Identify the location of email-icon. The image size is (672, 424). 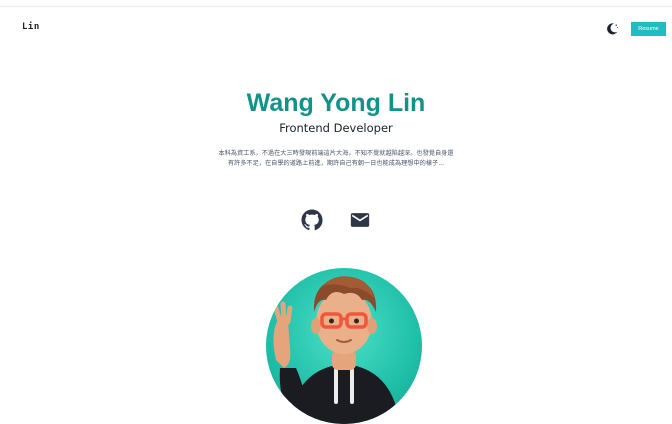
(360, 220).